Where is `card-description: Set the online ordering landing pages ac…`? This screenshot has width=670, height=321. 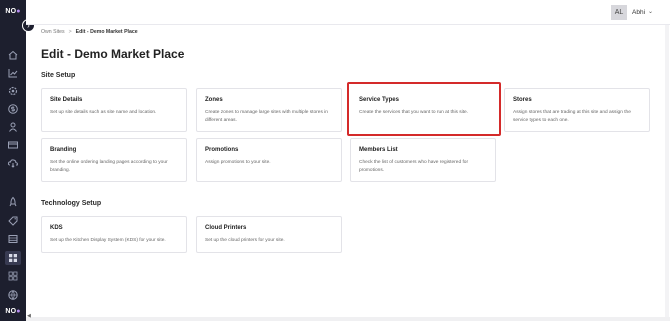
card-description: Set the online ordering landing pages ac… is located at coordinates (109, 166).